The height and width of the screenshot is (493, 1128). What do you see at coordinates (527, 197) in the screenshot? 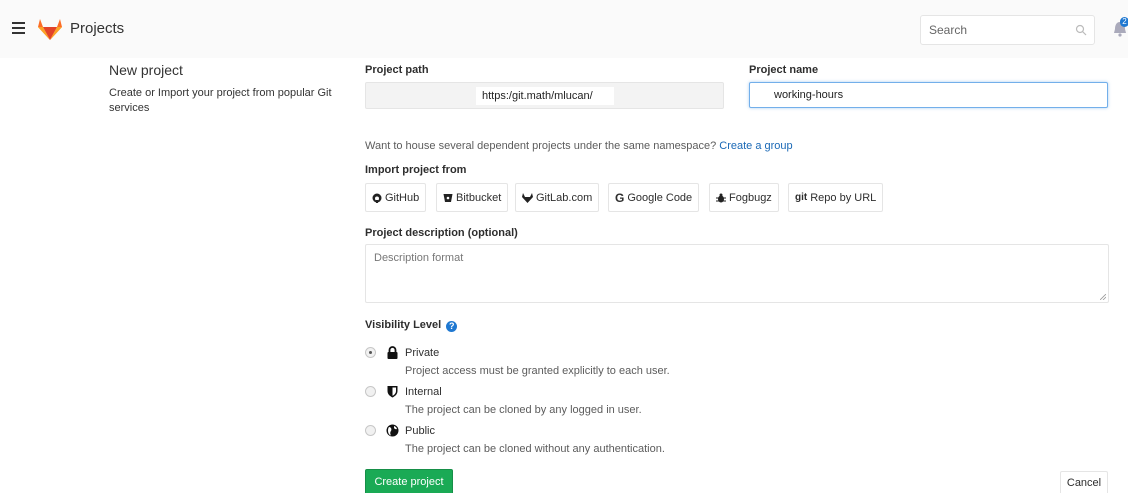
I see `gitlab-icon` at bounding box center [527, 197].